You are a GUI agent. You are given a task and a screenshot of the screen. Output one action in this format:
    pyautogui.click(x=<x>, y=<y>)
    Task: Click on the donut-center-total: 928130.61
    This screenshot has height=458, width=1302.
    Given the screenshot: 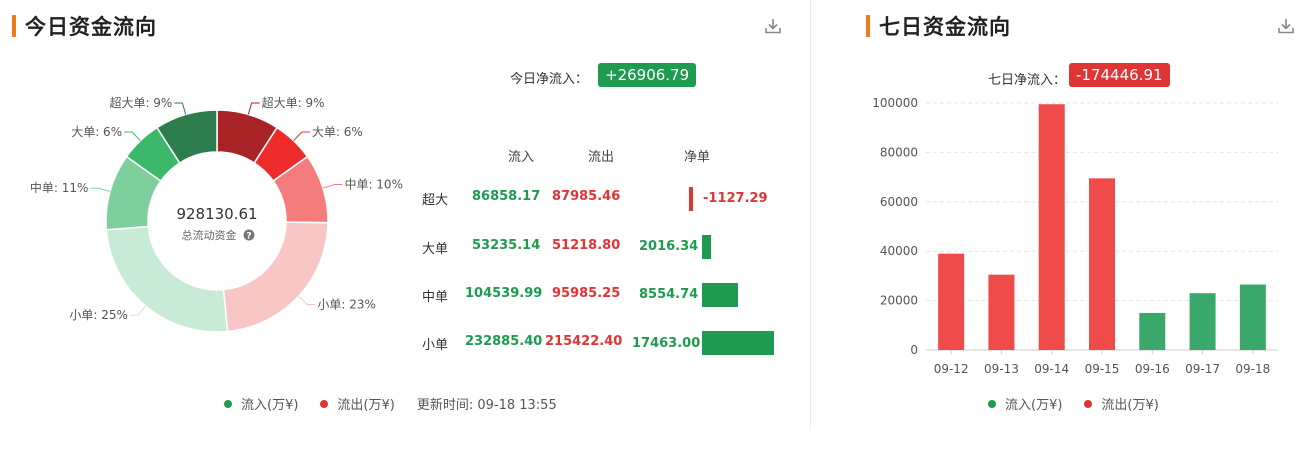 What is the action you would take?
    pyautogui.click(x=216, y=214)
    